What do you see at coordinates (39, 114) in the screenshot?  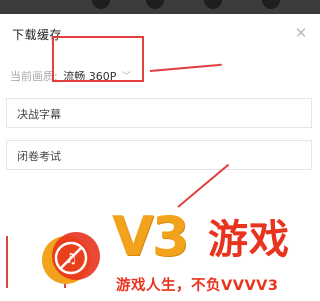 I see `video-title: 决战字幕` at bounding box center [39, 114].